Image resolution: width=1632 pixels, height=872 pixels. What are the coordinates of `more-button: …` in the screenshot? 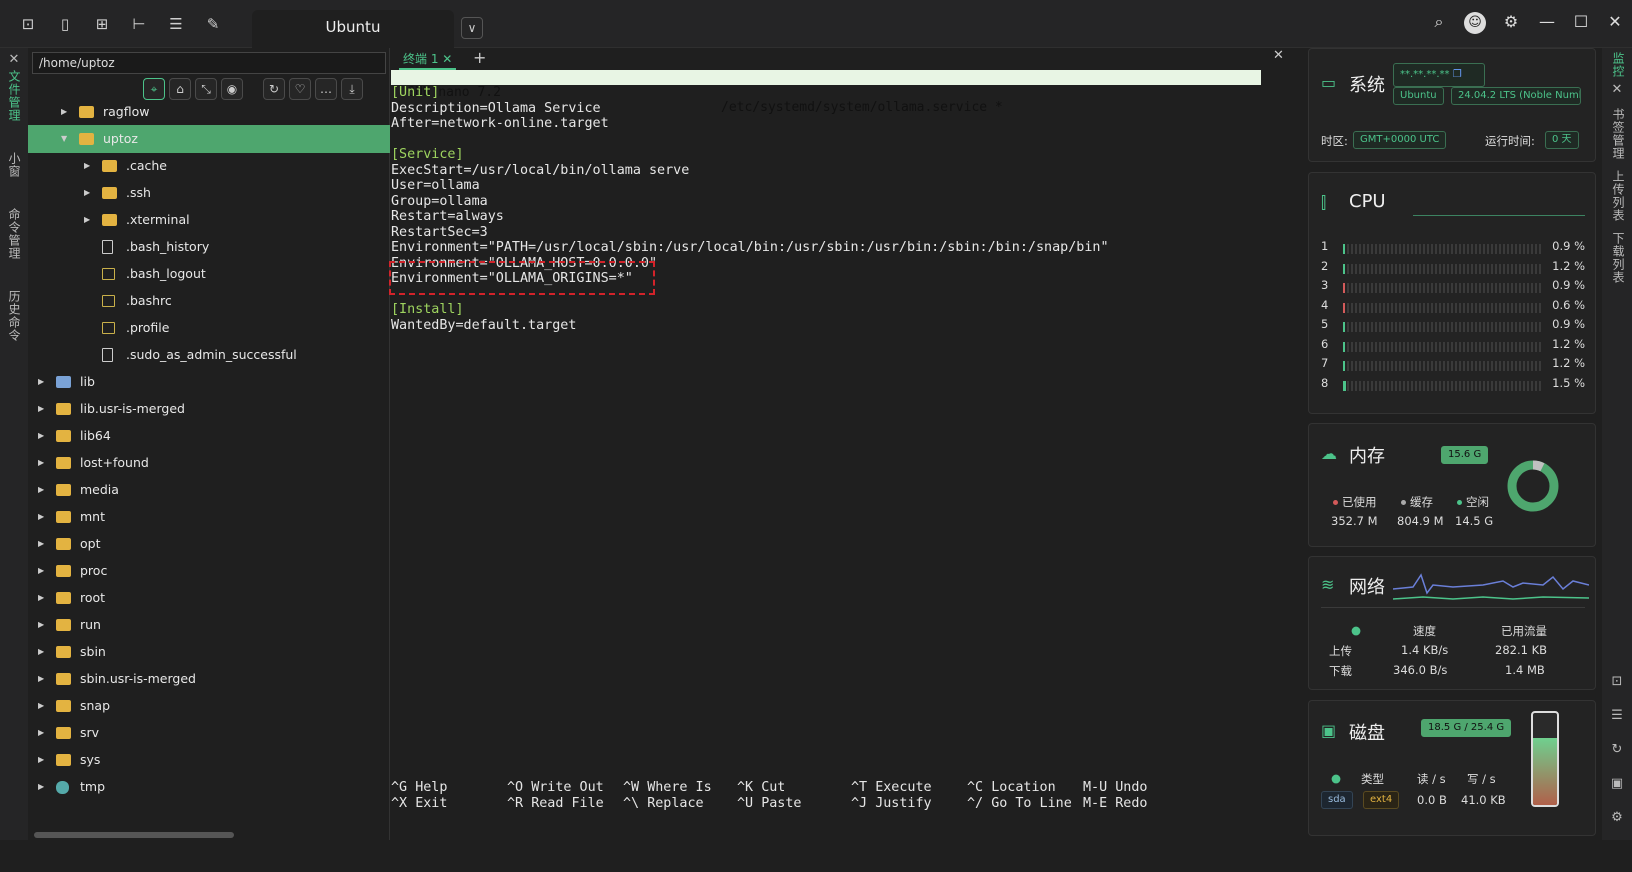 It's located at (326, 89).